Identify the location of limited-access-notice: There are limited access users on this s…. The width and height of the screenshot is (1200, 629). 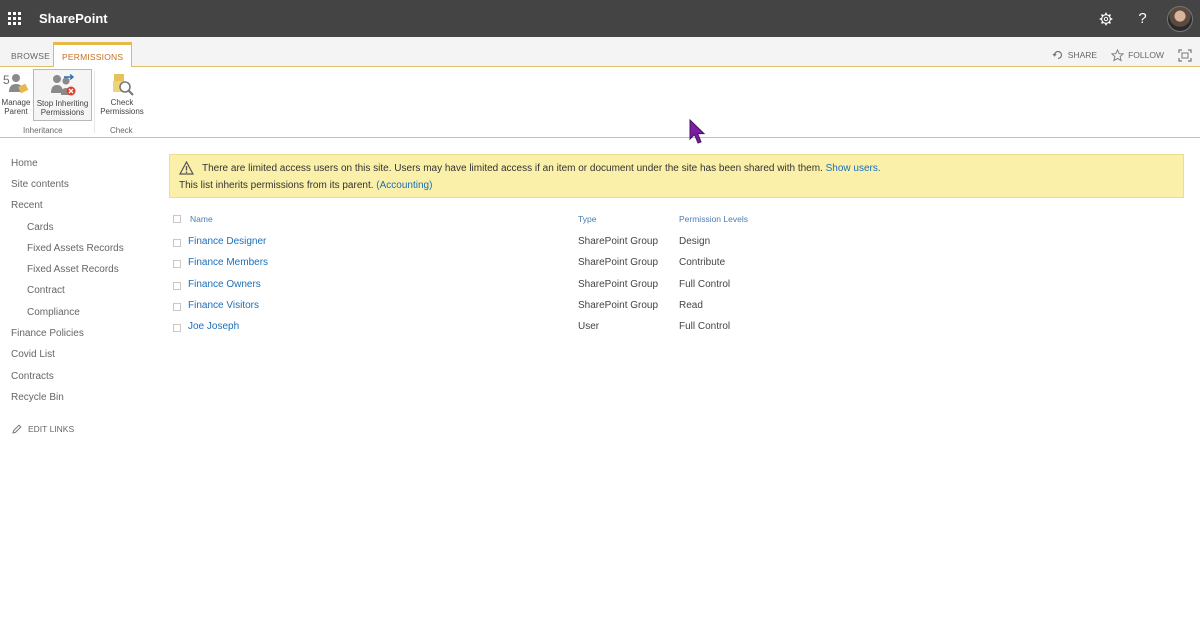
(676, 176).